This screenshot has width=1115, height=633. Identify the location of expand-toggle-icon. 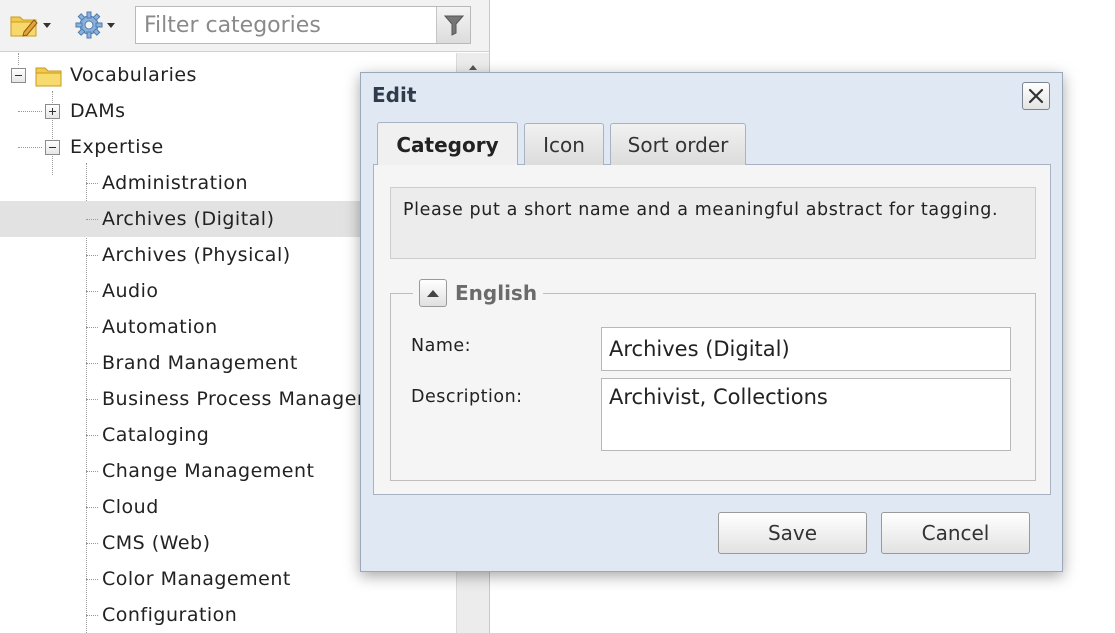
(52, 111).